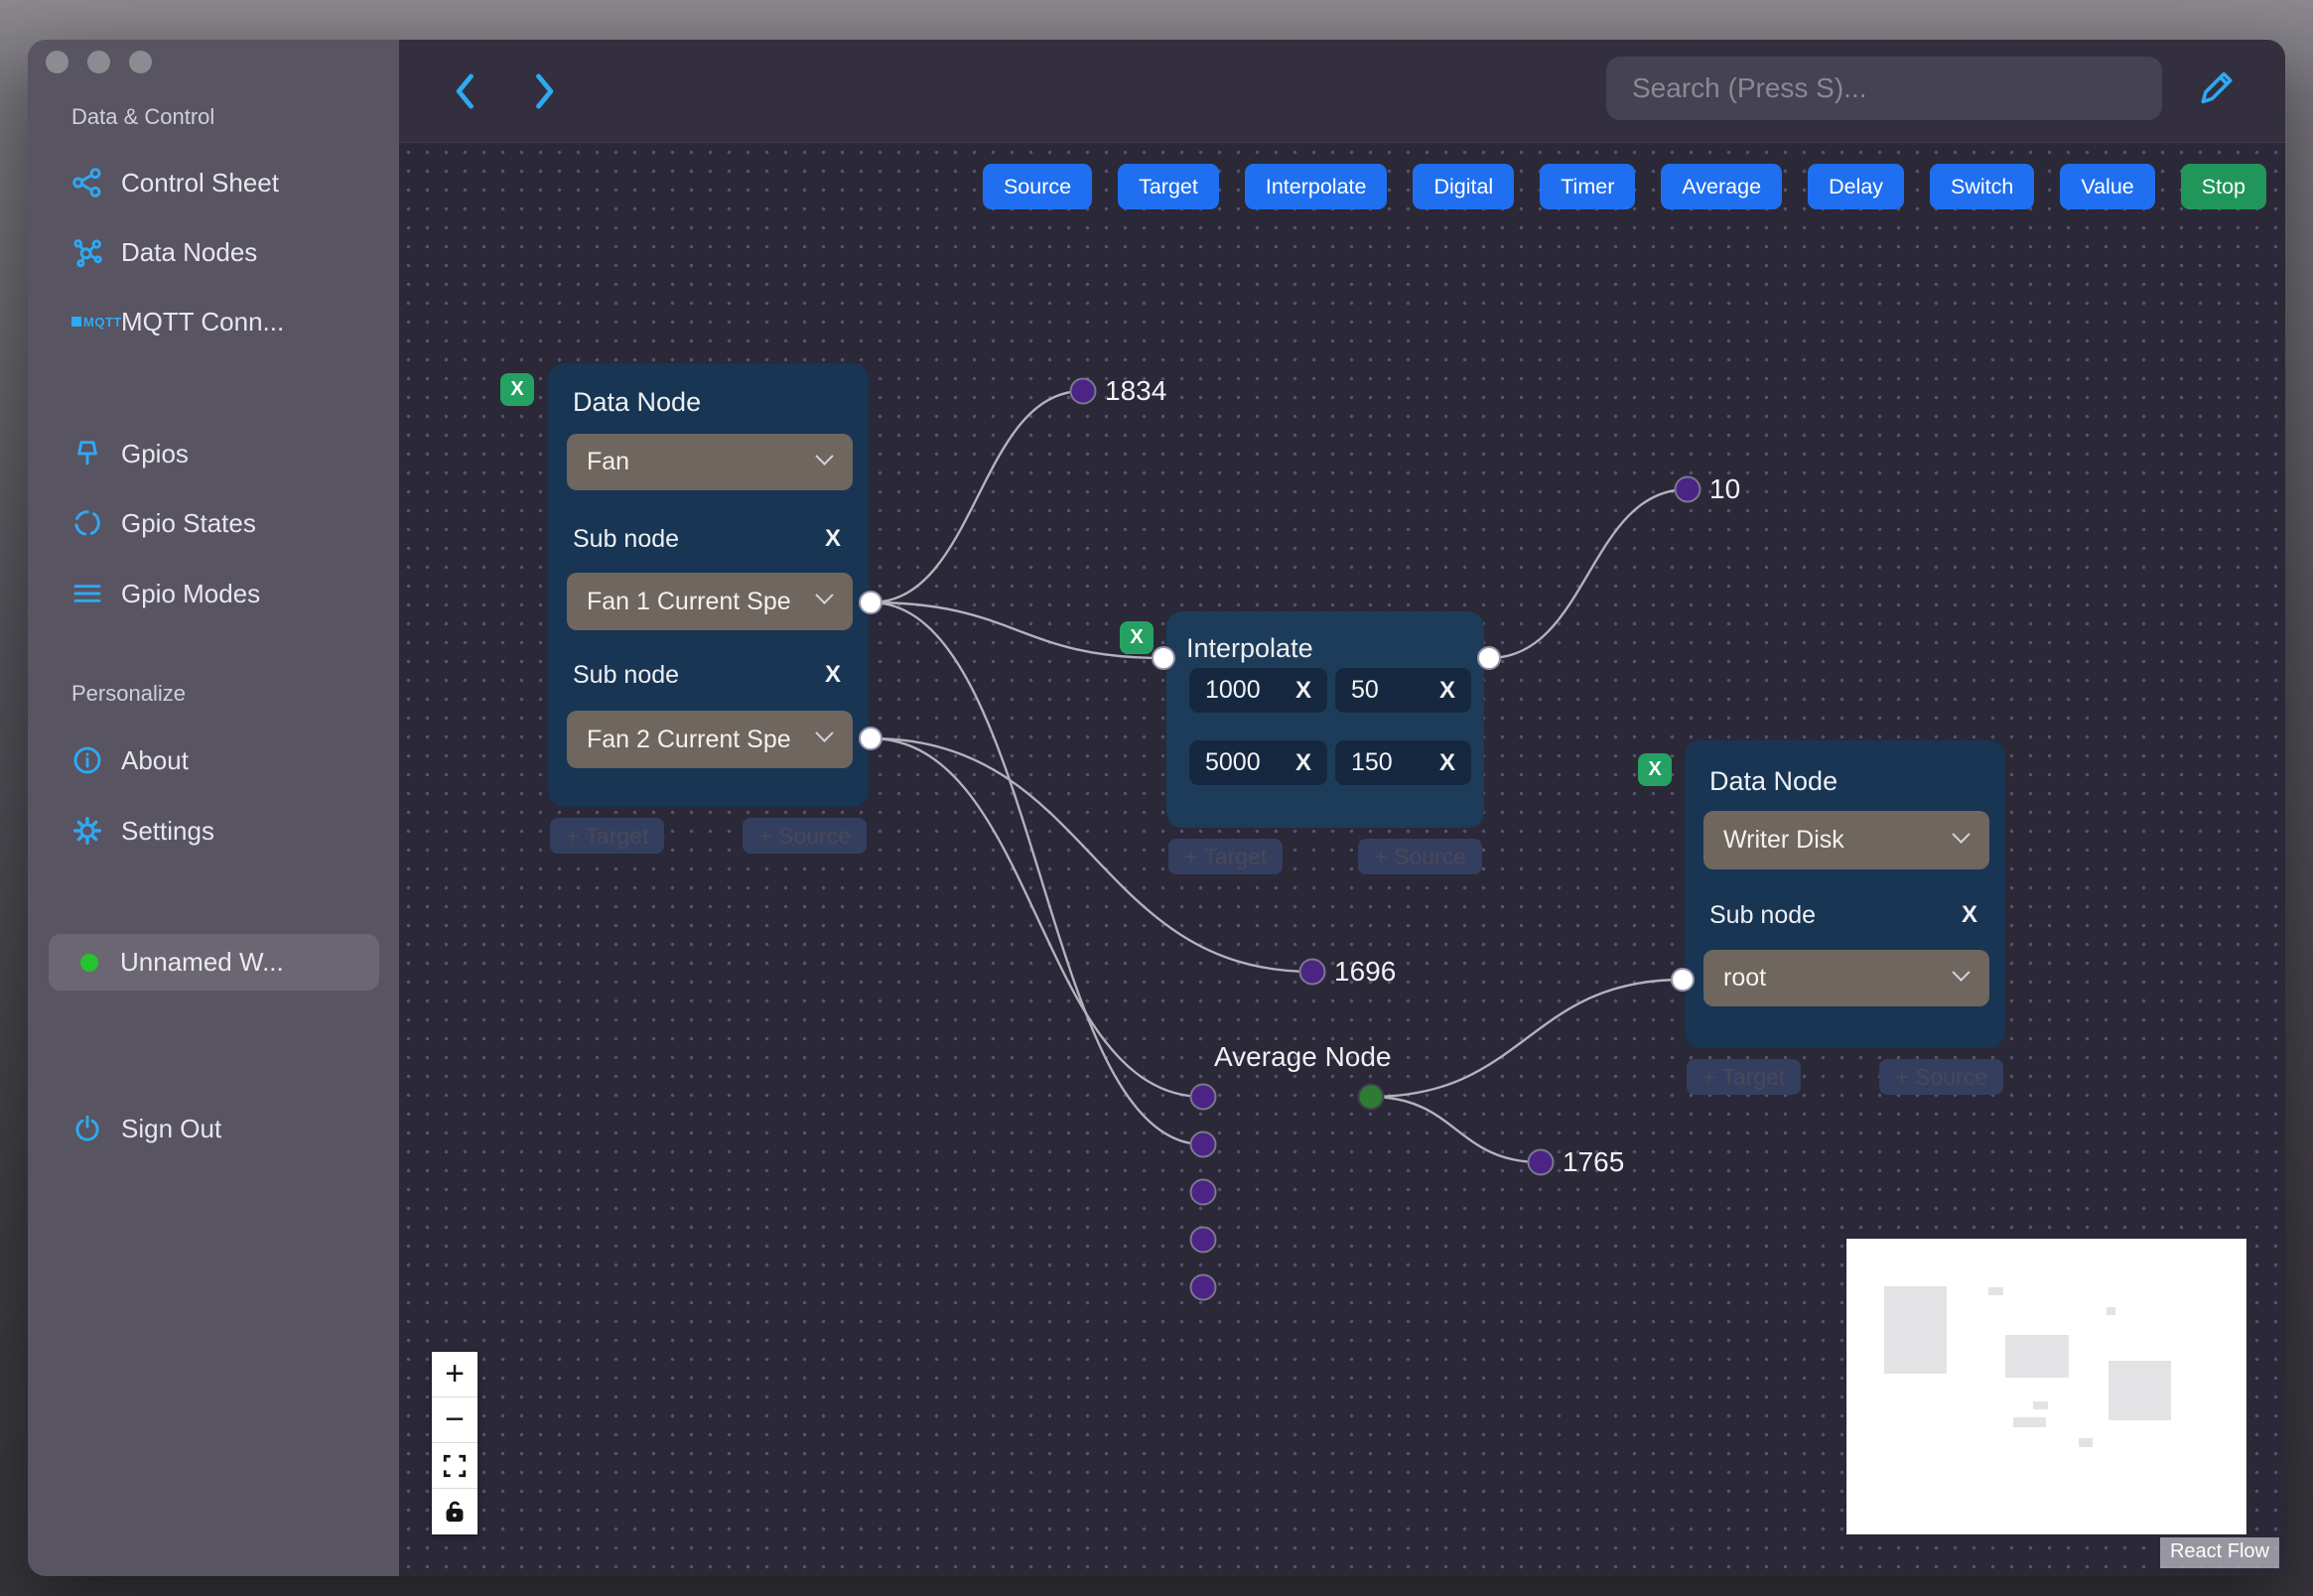 This screenshot has width=2313, height=1596. I want to click on sidebar-item-label: Gpios, so click(155, 453).